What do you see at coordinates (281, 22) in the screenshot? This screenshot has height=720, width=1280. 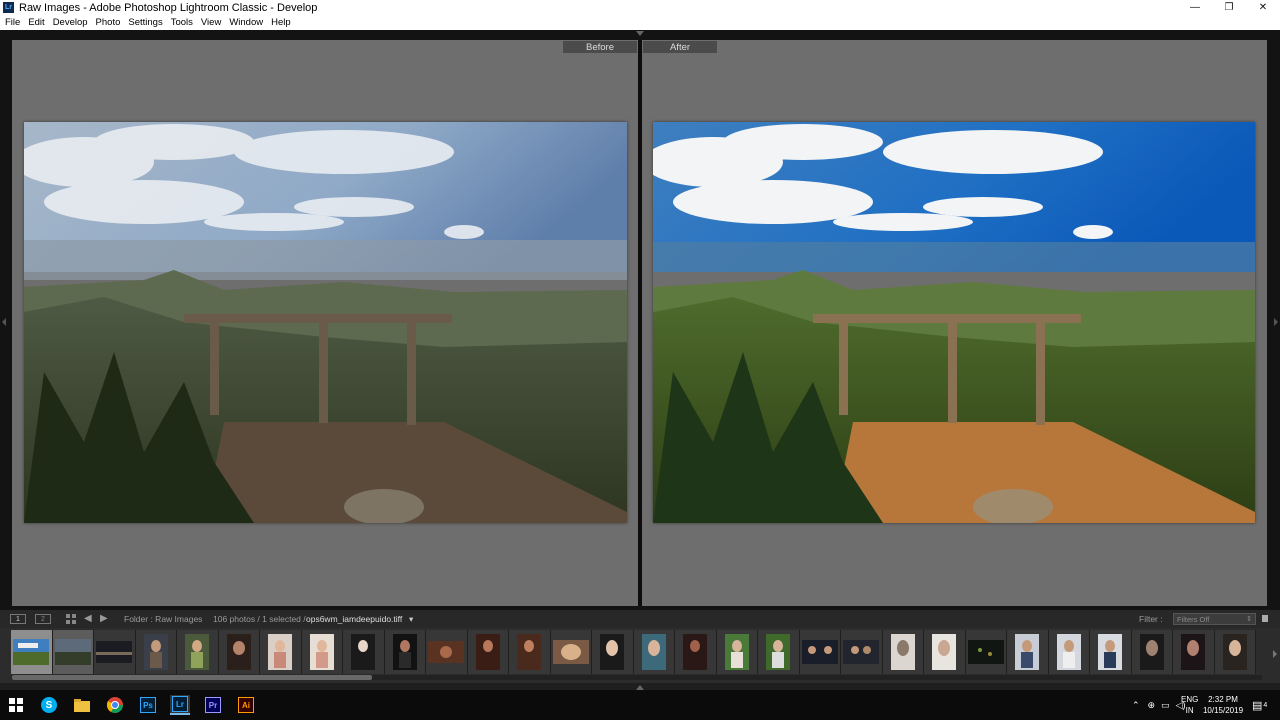 I see `menu-help: Help` at bounding box center [281, 22].